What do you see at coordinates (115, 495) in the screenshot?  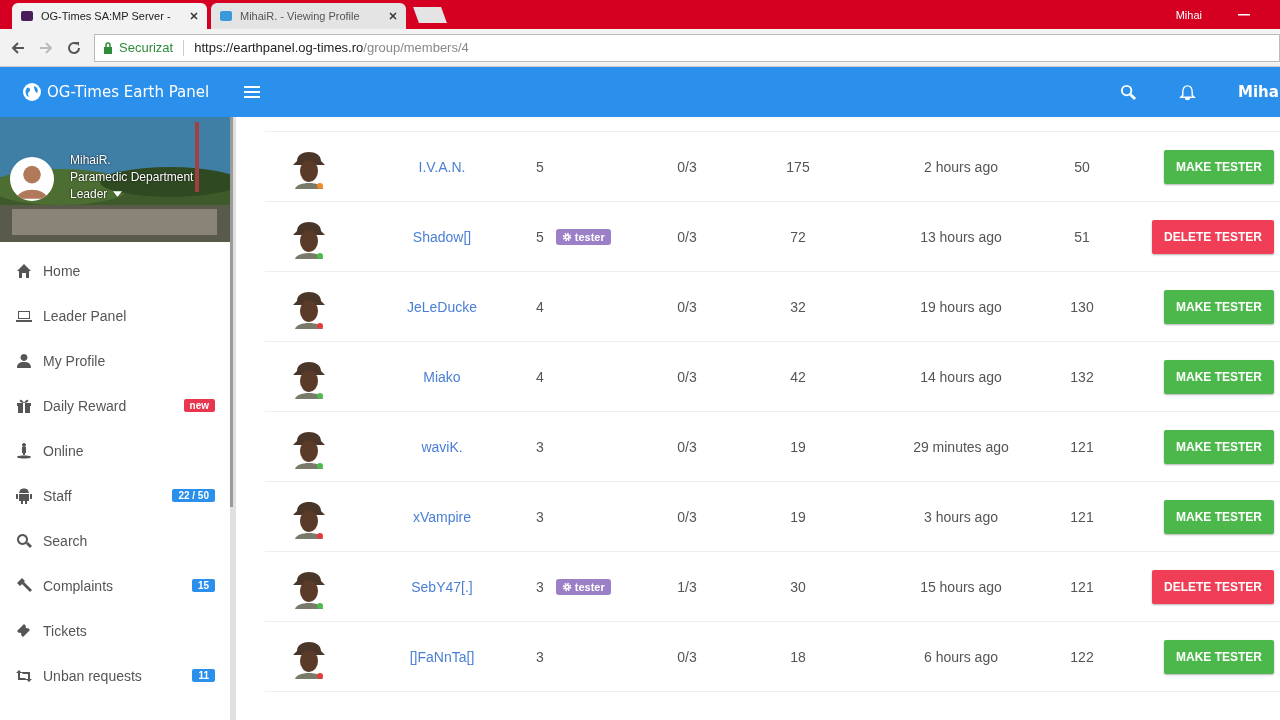 I see `sidebar-item: Staff 22 / 50` at bounding box center [115, 495].